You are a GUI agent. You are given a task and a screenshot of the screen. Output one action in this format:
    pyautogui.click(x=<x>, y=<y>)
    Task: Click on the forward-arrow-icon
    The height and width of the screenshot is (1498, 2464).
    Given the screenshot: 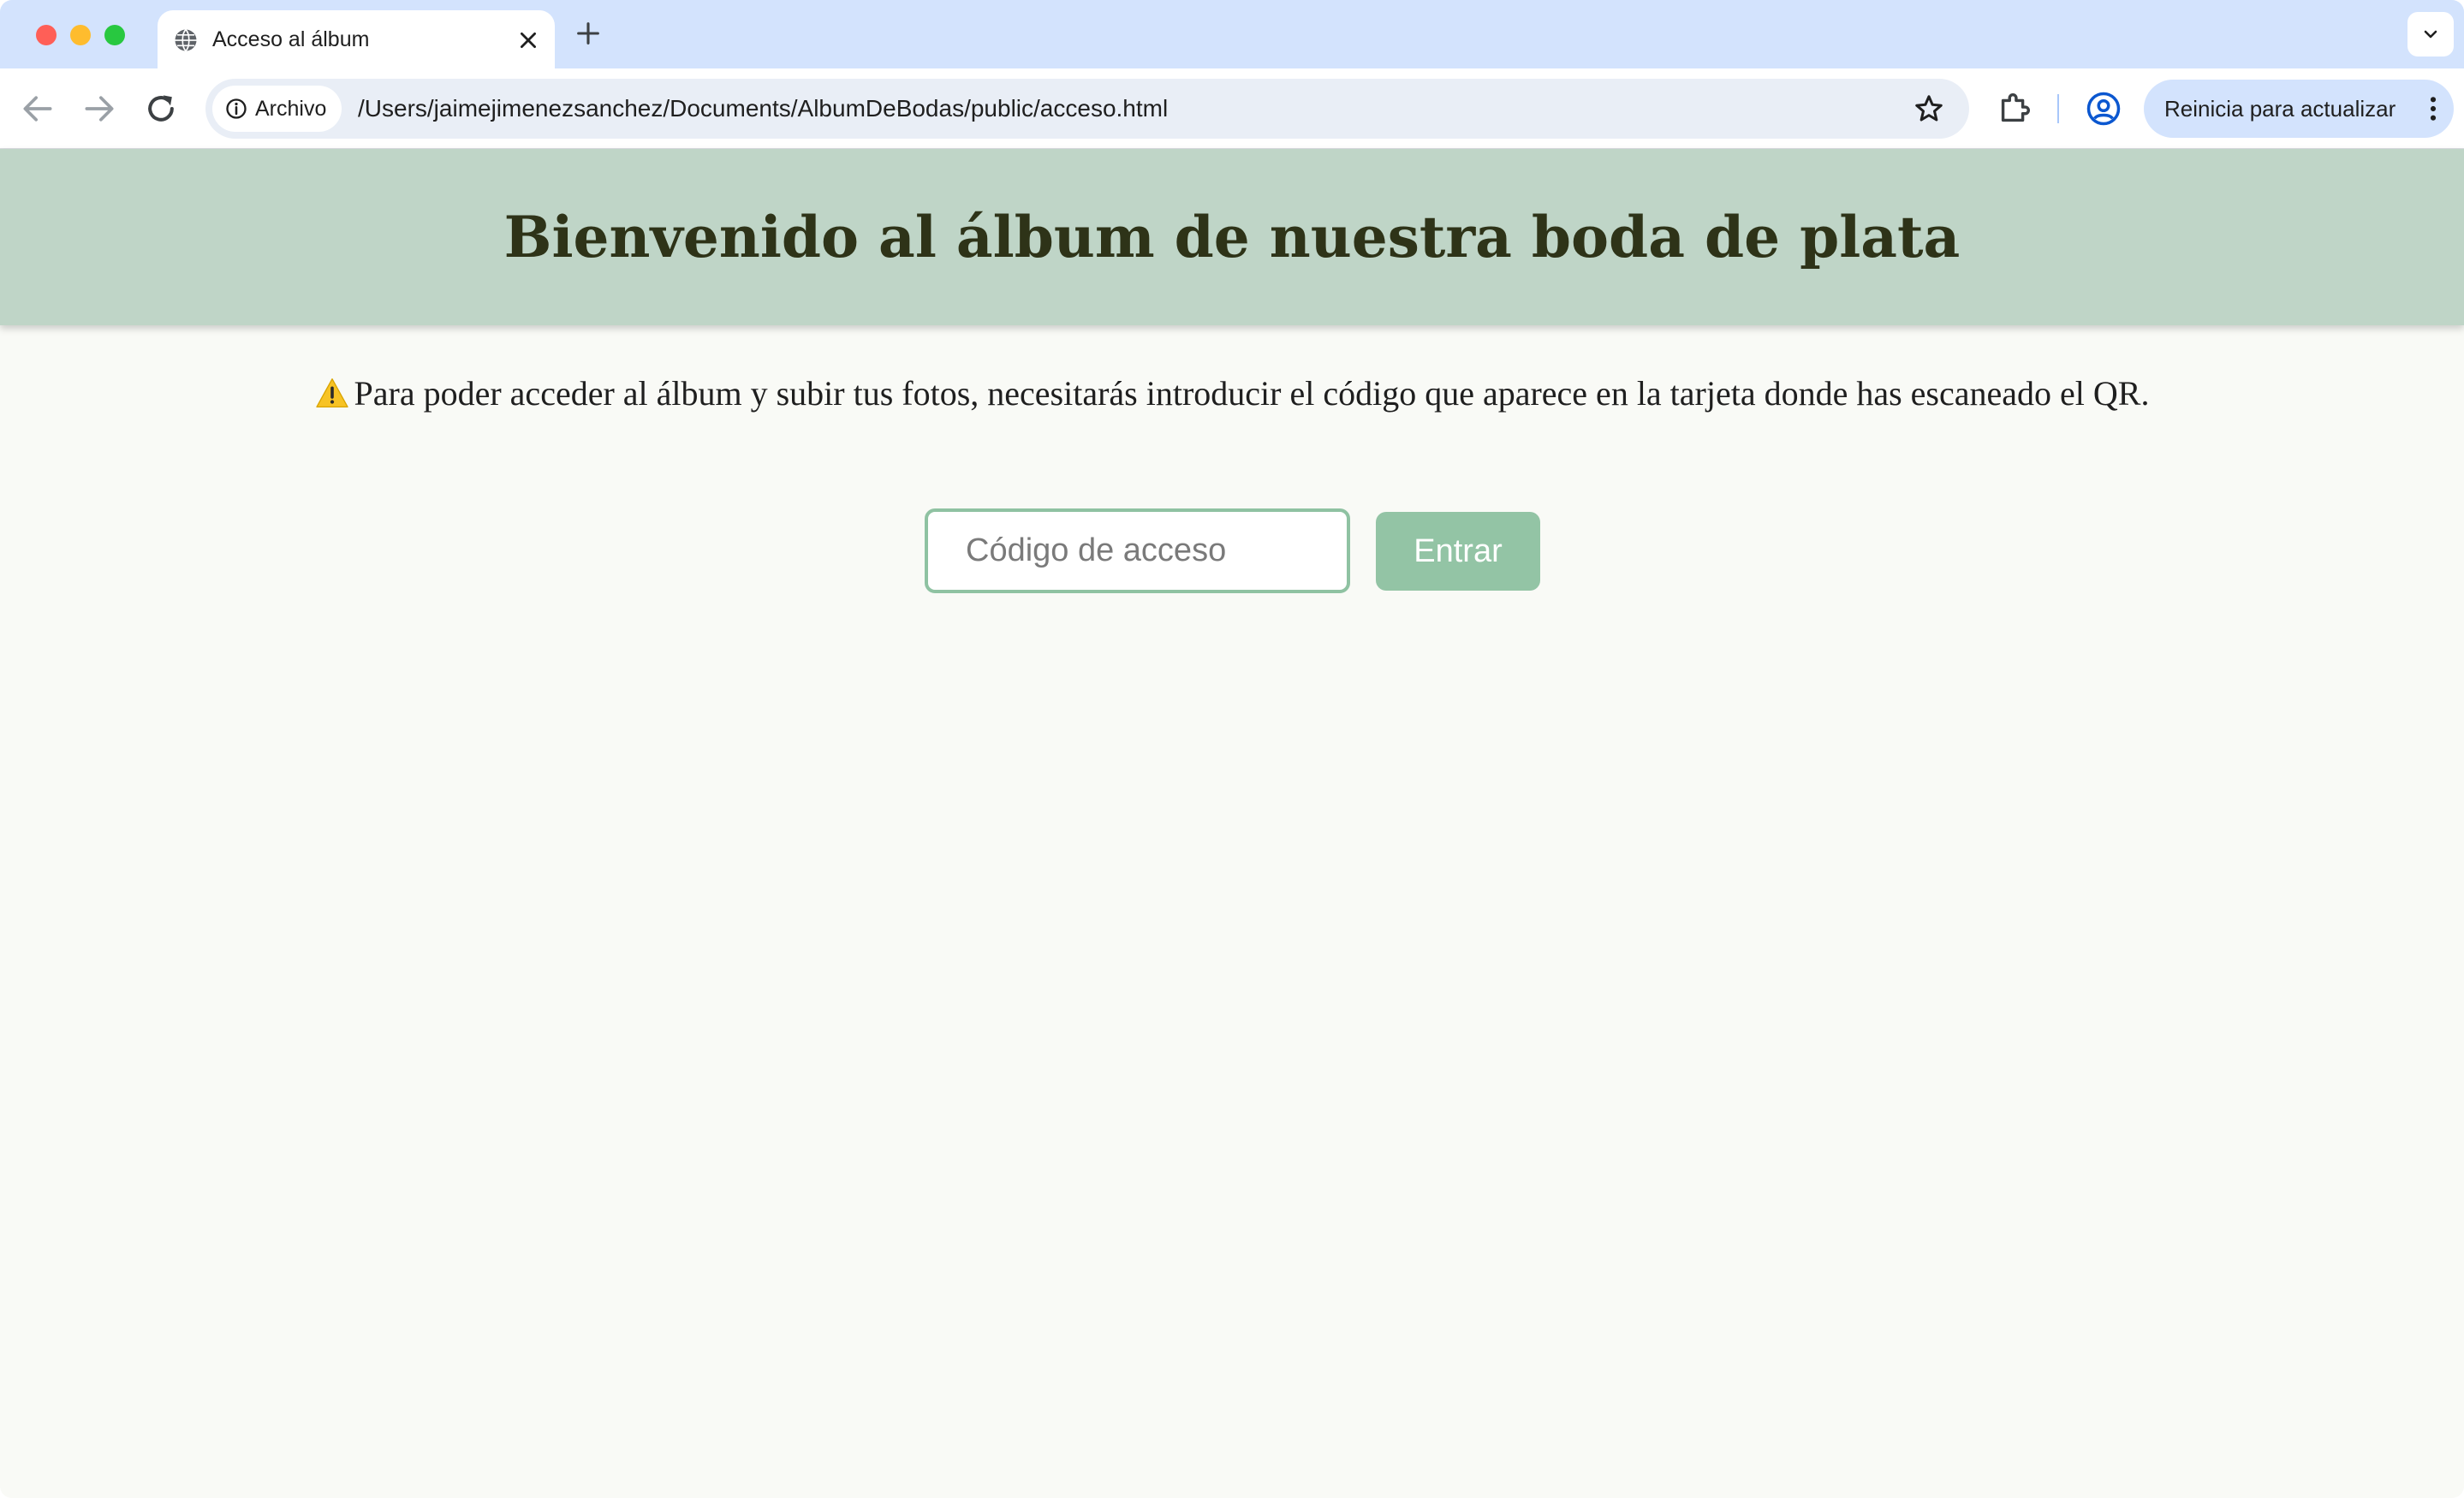 What is the action you would take?
    pyautogui.click(x=99, y=109)
    